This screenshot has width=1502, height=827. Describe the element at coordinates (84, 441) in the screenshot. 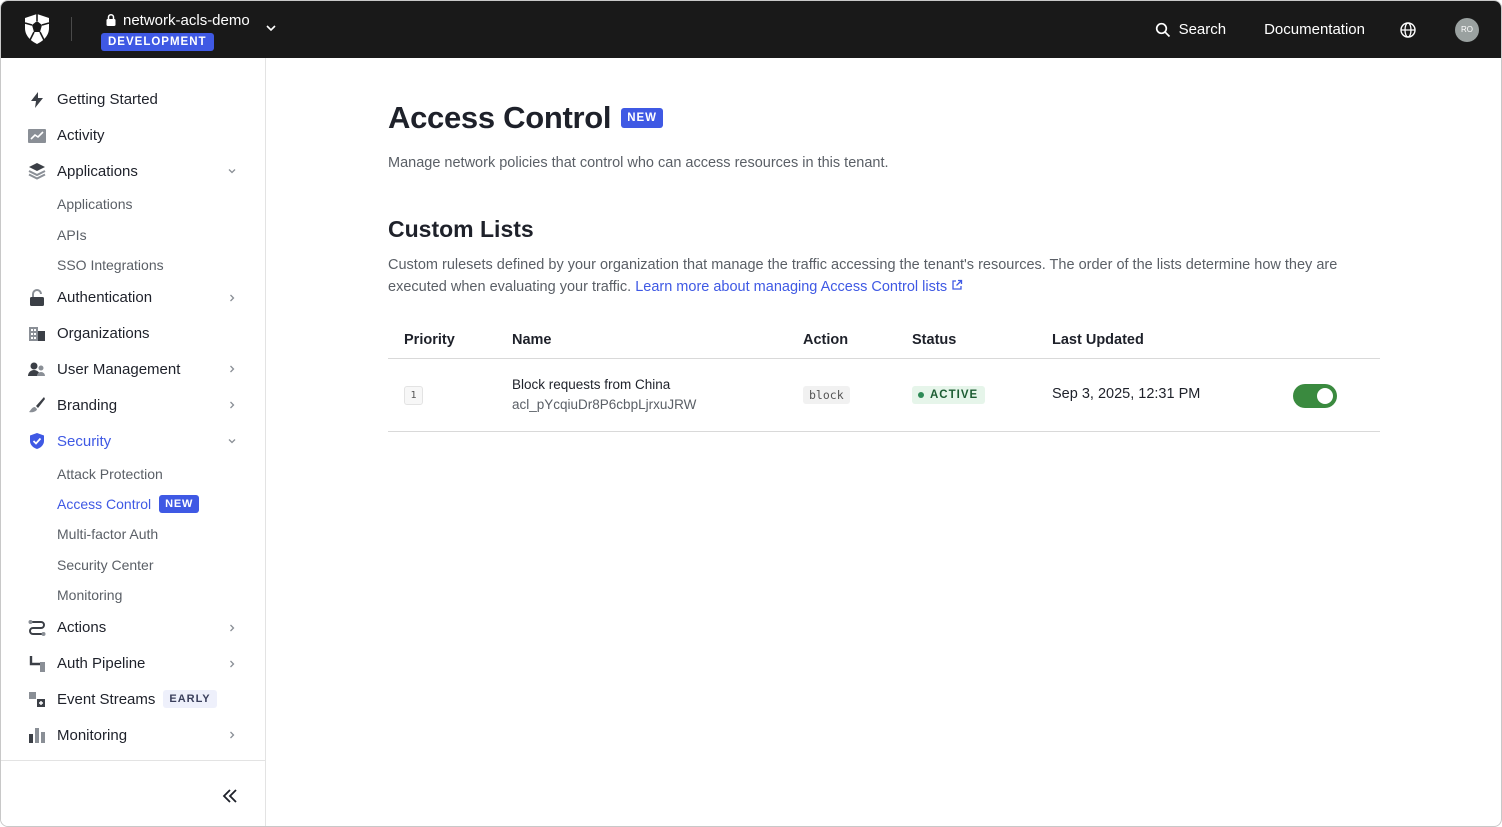

I see `sidebar-item-label: Security` at that location.